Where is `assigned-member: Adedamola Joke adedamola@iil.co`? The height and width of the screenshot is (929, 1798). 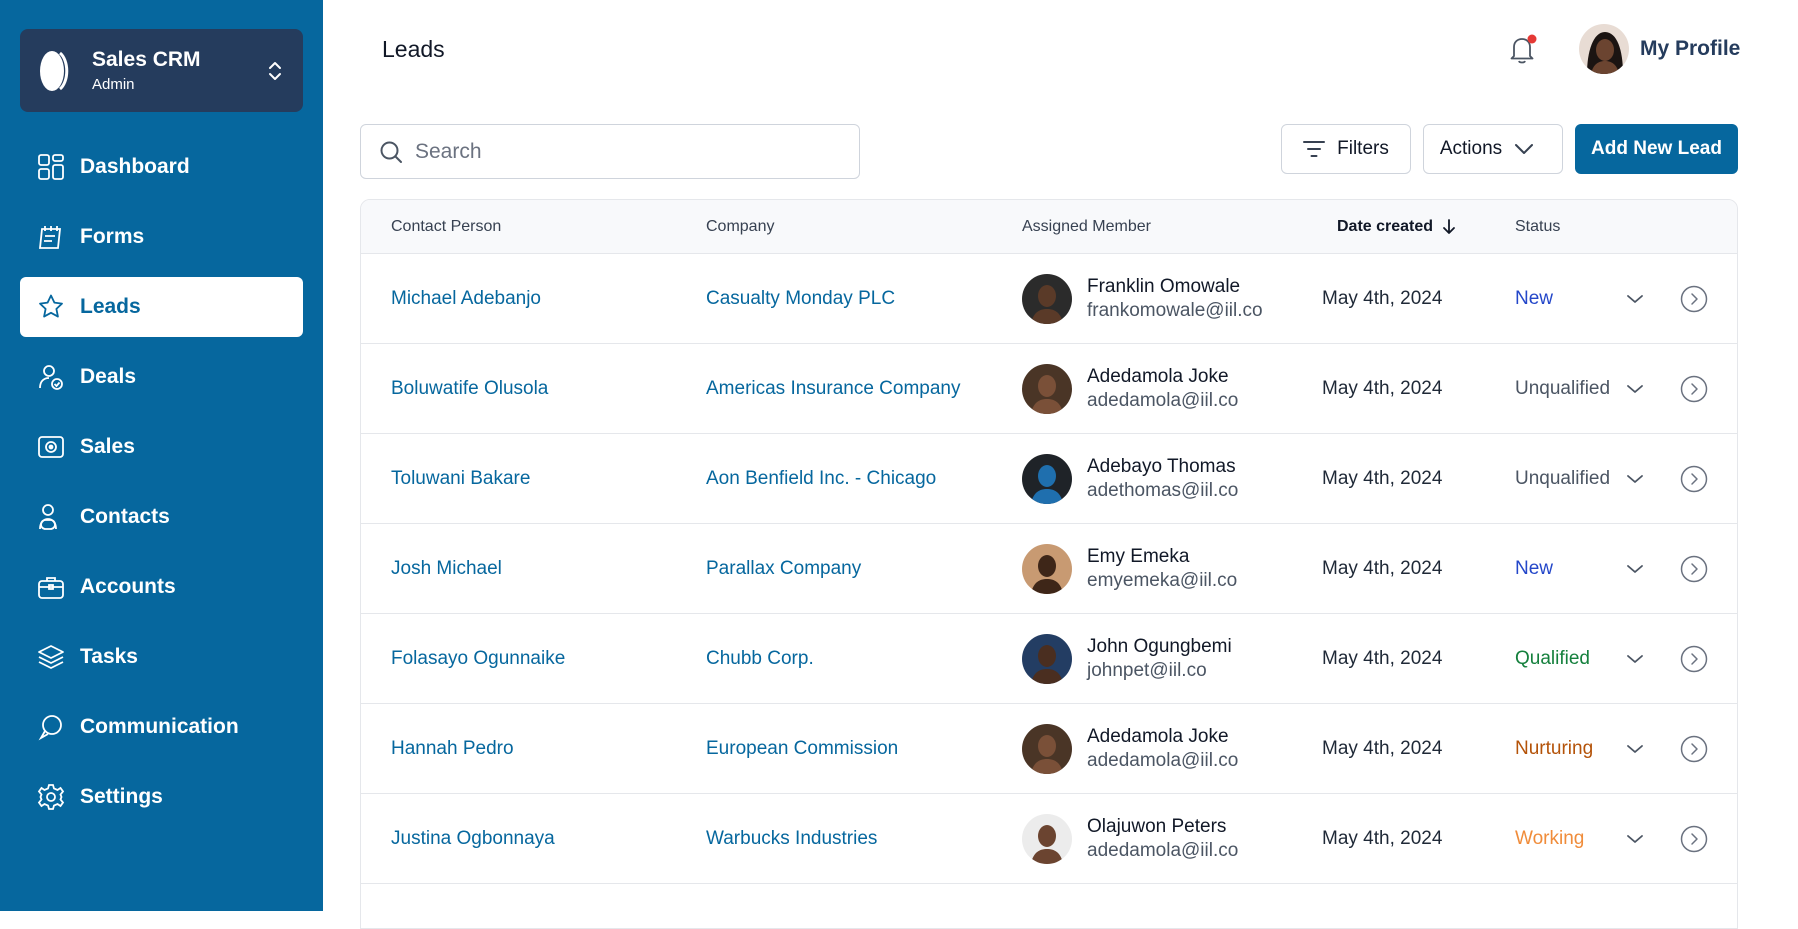 assigned-member: Adedamola Joke adedamola@iil.co is located at coordinates (1130, 388).